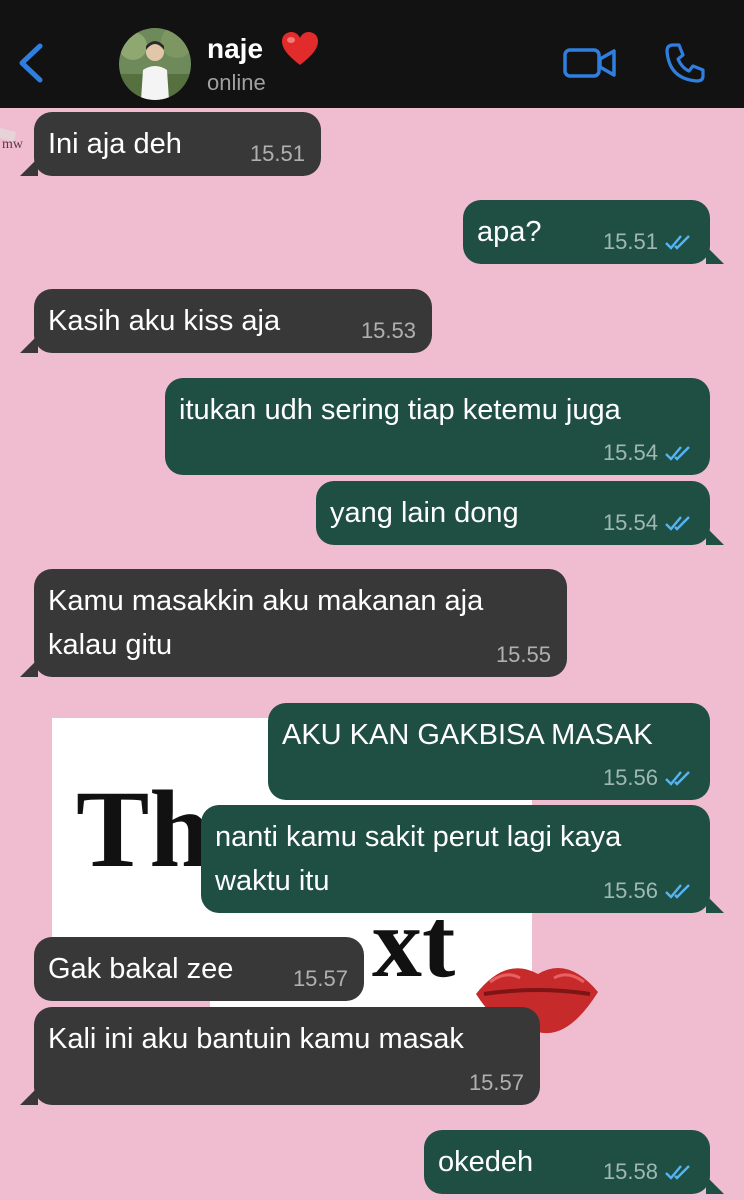 Image resolution: width=744 pixels, height=1200 pixels. Describe the element at coordinates (574, 1162) in the screenshot. I see `message-bubble-outgoing: okedeh 15.58` at that location.